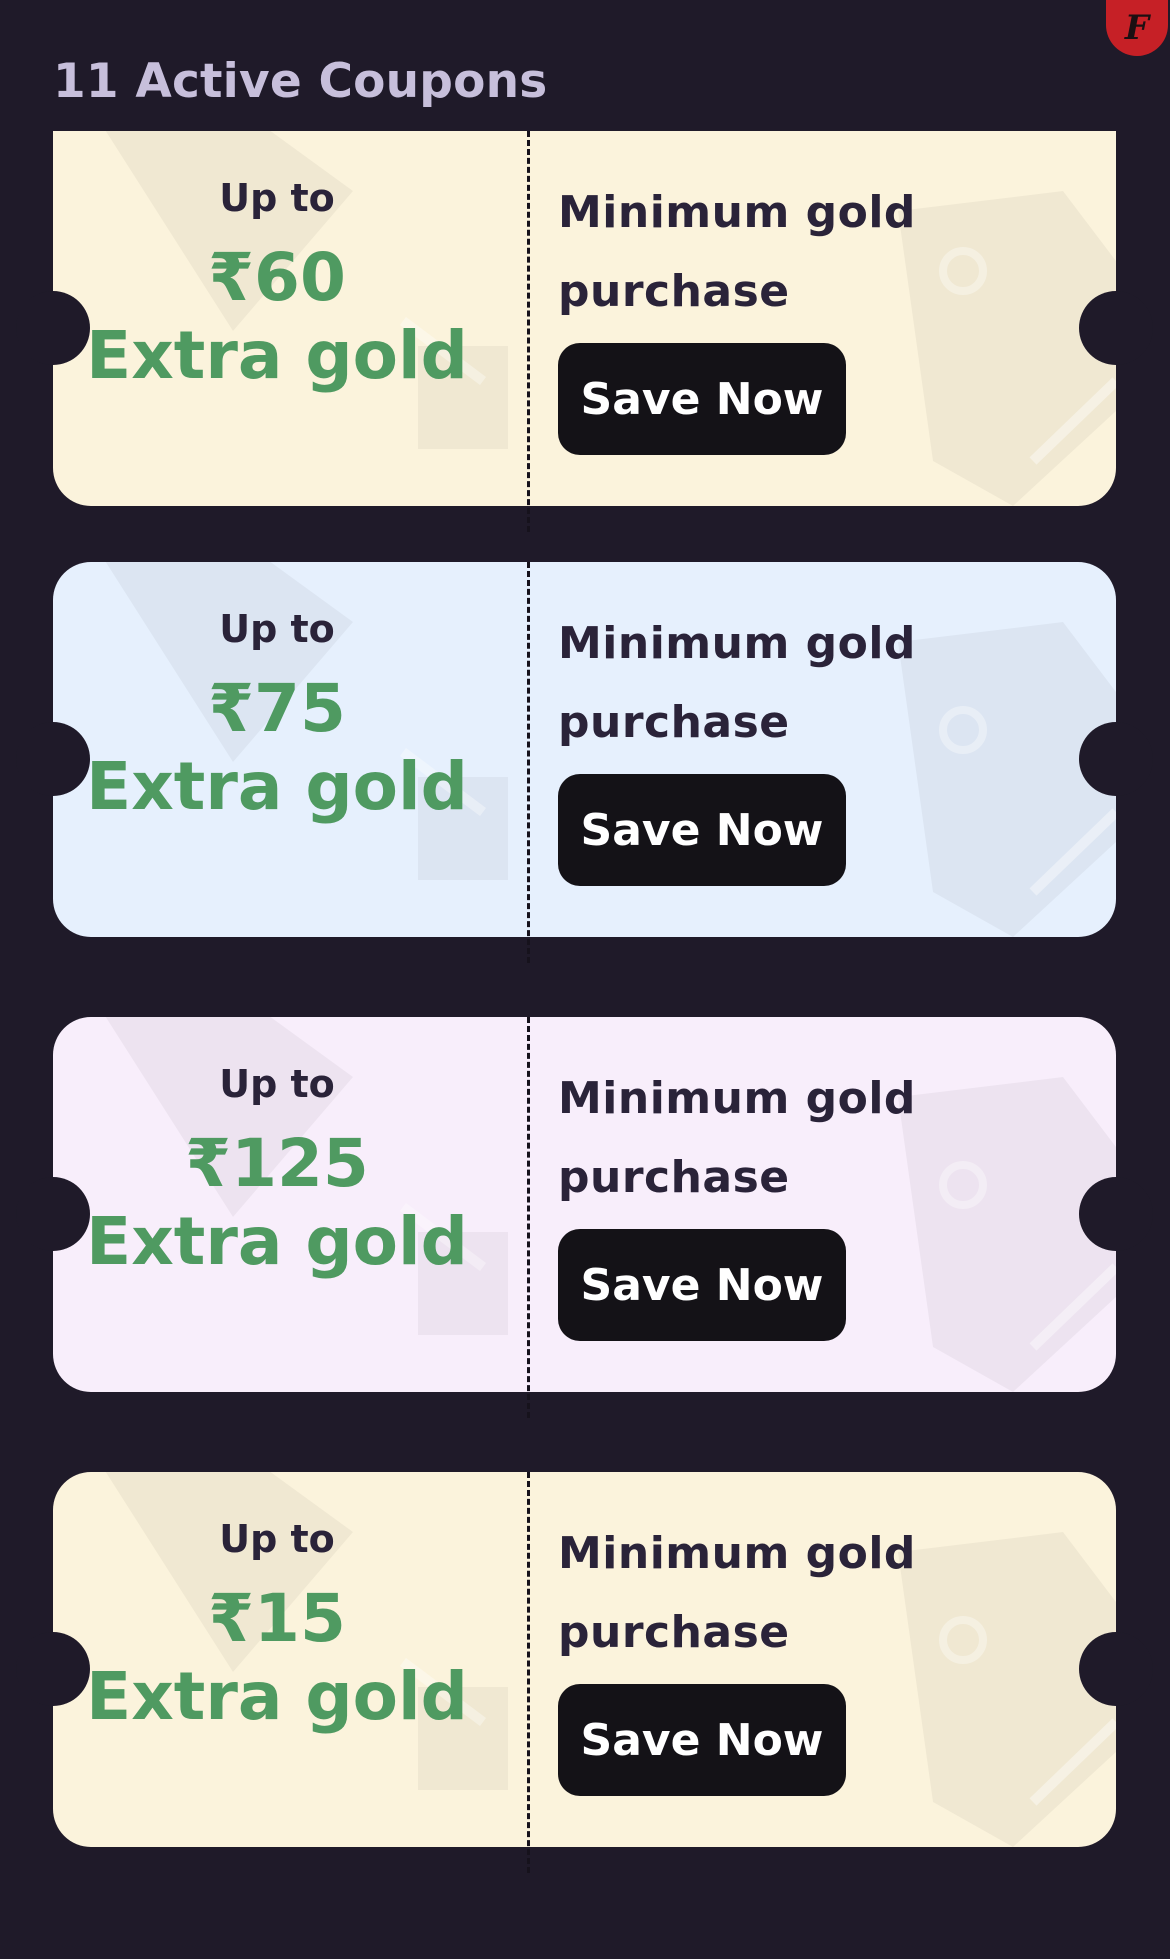 The width and height of the screenshot is (1170, 1959). I want to click on coupon-offer: Up to ₹15 Extra gold, so click(277, 1659).